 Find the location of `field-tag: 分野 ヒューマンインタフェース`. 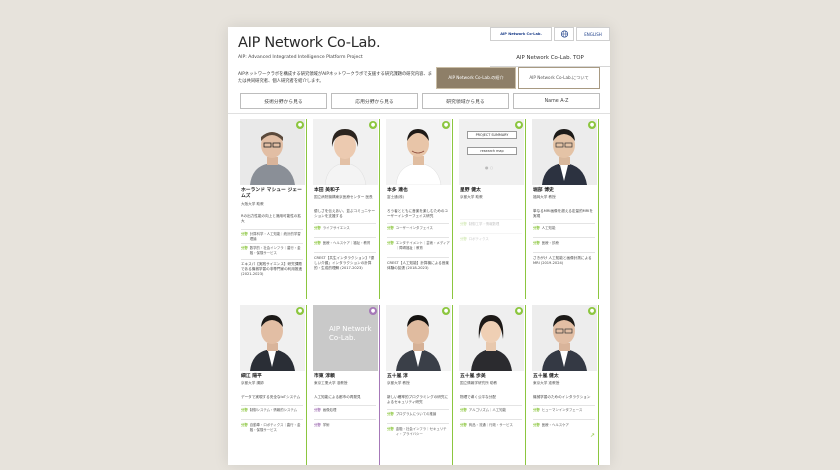

field-tag: 分野 ヒューマンインタフェース is located at coordinates (558, 410).